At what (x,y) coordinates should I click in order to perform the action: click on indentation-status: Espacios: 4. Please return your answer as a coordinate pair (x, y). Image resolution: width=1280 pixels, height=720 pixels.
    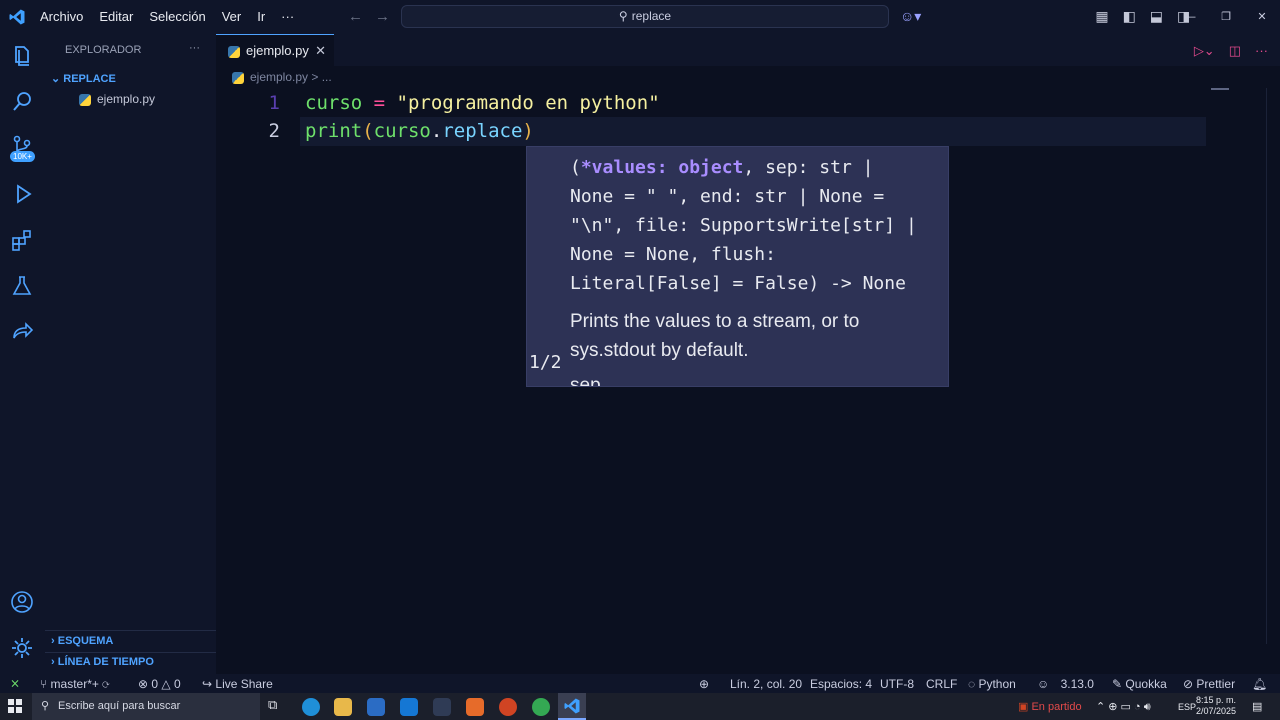
    Looking at the image, I should click on (841, 684).